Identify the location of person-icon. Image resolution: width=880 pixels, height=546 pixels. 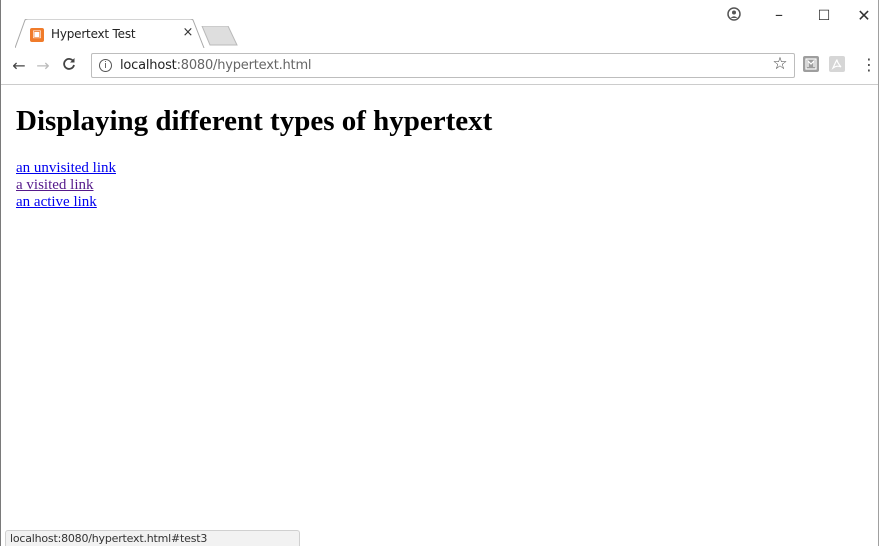
(734, 14).